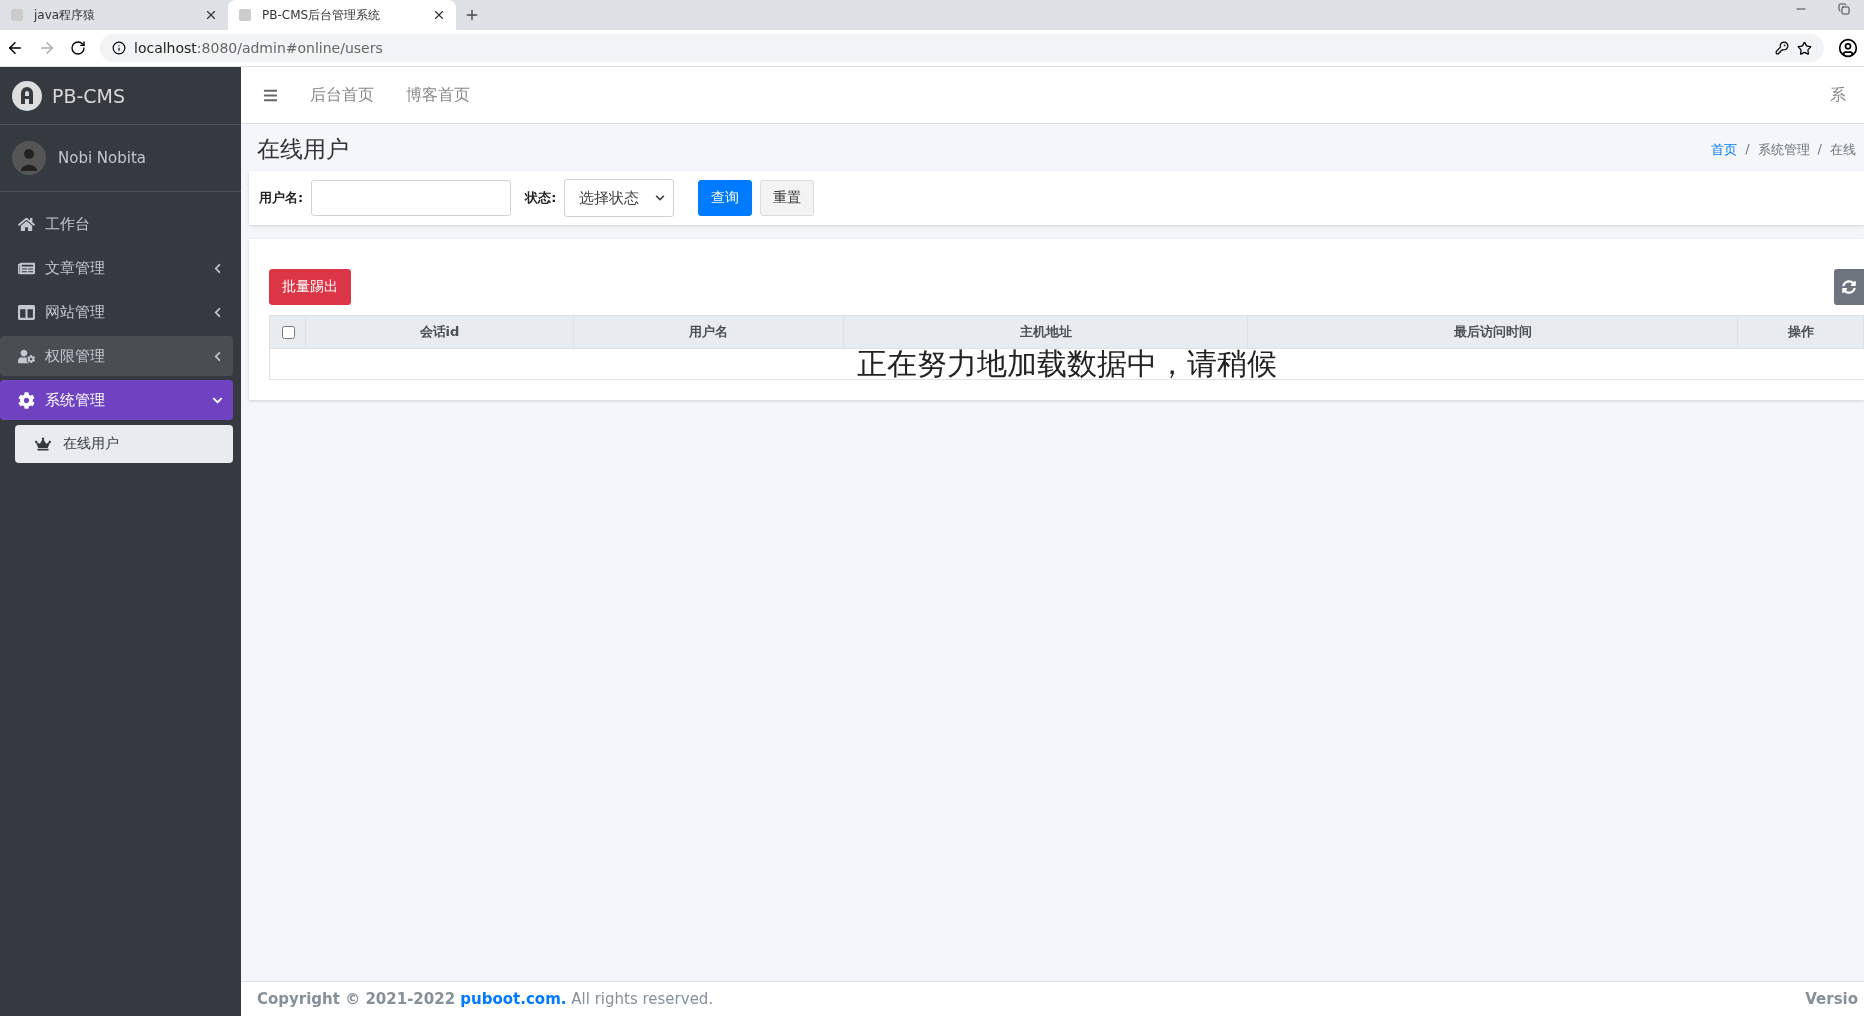 The image size is (1864, 1016). I want to click on browser-tab: java程序猿, so click(114, 15).